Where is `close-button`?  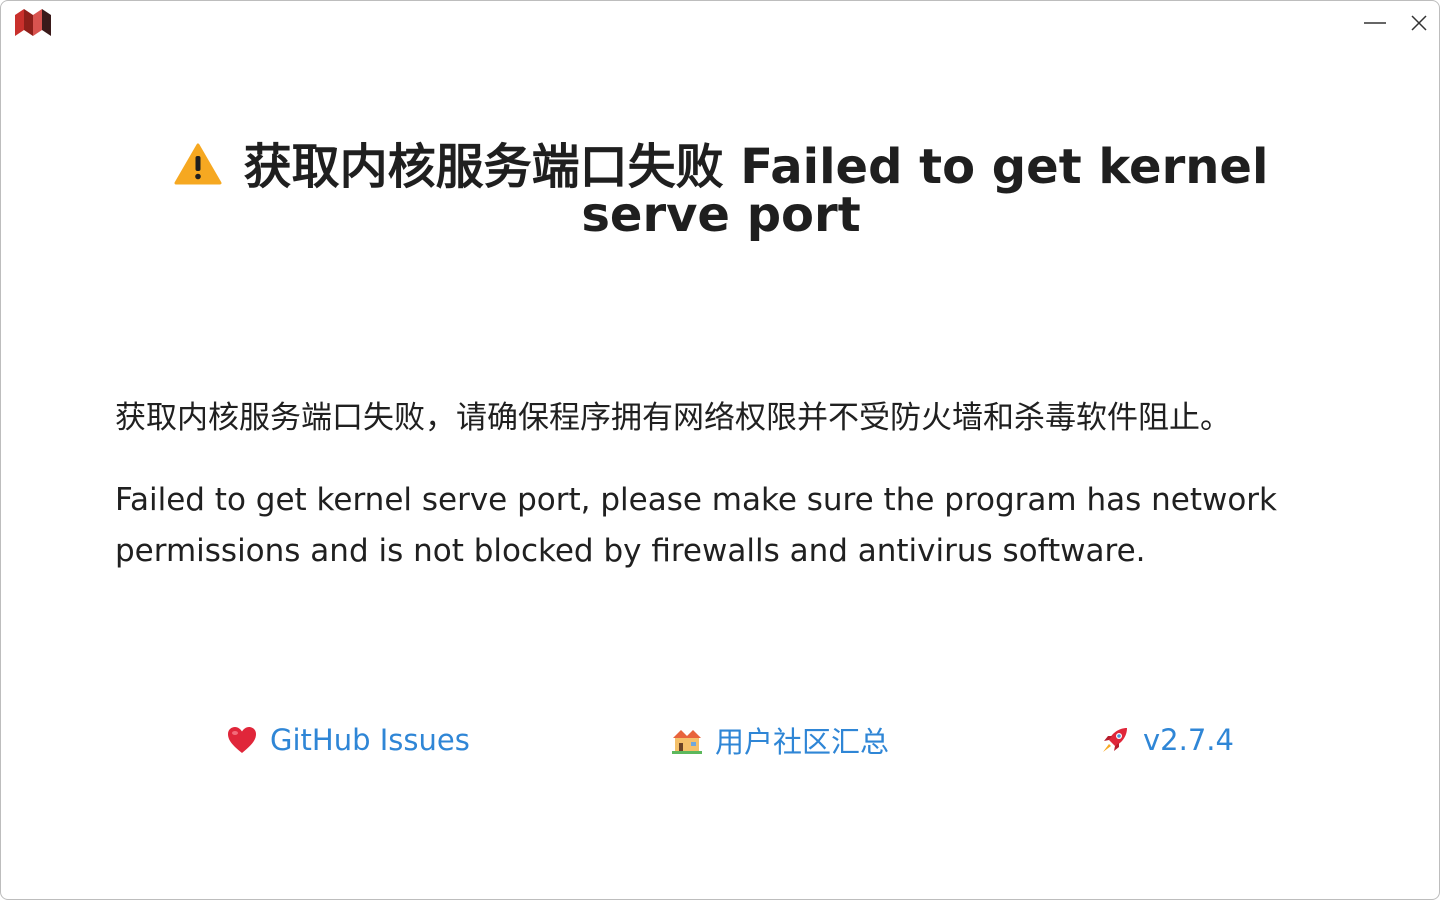
close-button is located at coordinates (1419, 23).